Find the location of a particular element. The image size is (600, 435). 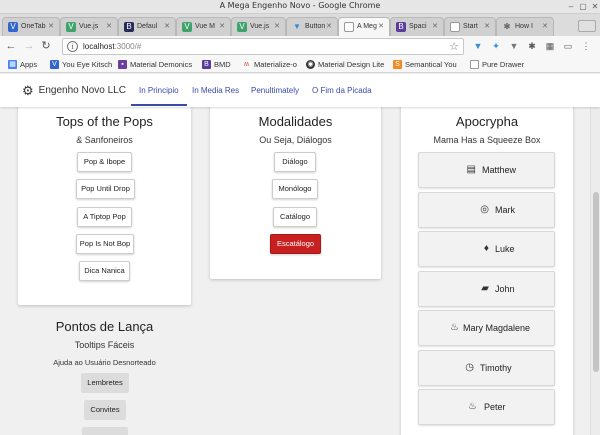

bookmark-item: V You Eye Kitsch is located at coordinates (81, 65).